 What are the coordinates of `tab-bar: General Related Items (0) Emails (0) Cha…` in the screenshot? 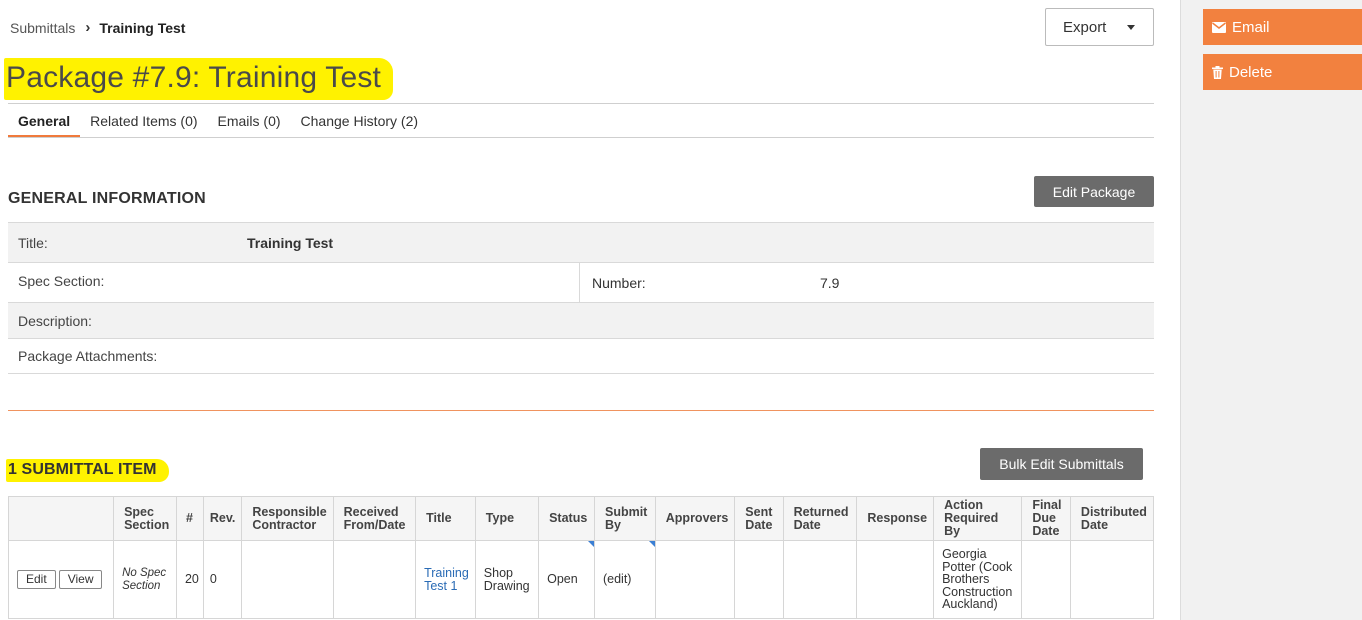 It's located at (218, 125).